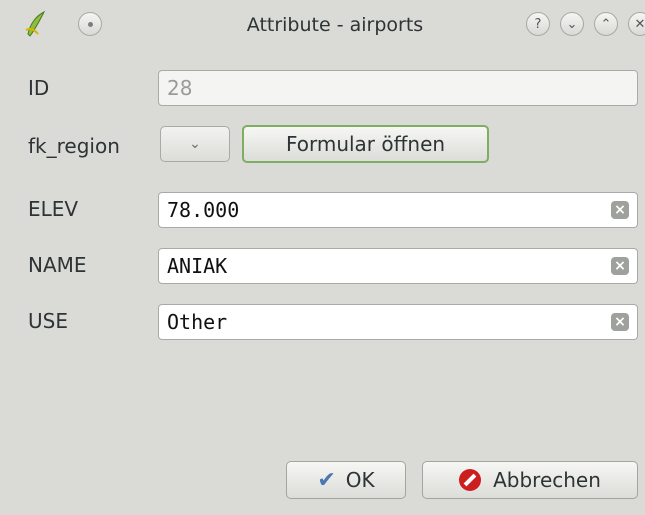  What do you see at coordinates (360, 480) in the screenshot?
I see `ok-label: OK` at bounding box center [360, 480].